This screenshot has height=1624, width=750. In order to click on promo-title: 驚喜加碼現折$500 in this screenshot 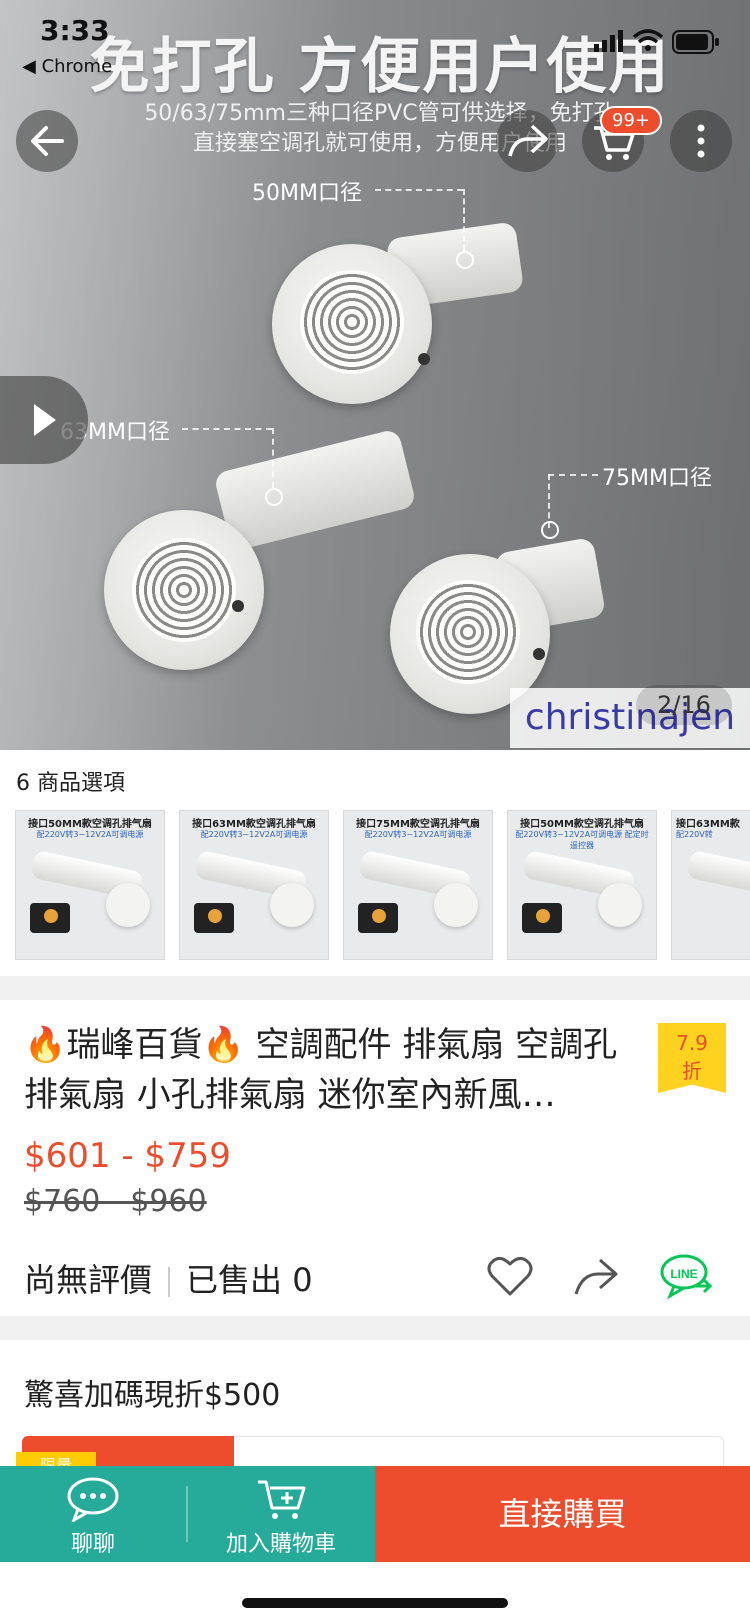, I will do `click(152, 1395)`.